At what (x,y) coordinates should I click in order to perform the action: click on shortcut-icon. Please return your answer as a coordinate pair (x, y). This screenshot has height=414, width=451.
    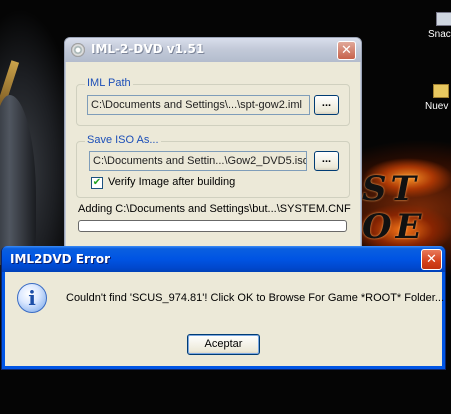
    Looking at the image, I should click on (443, 19).